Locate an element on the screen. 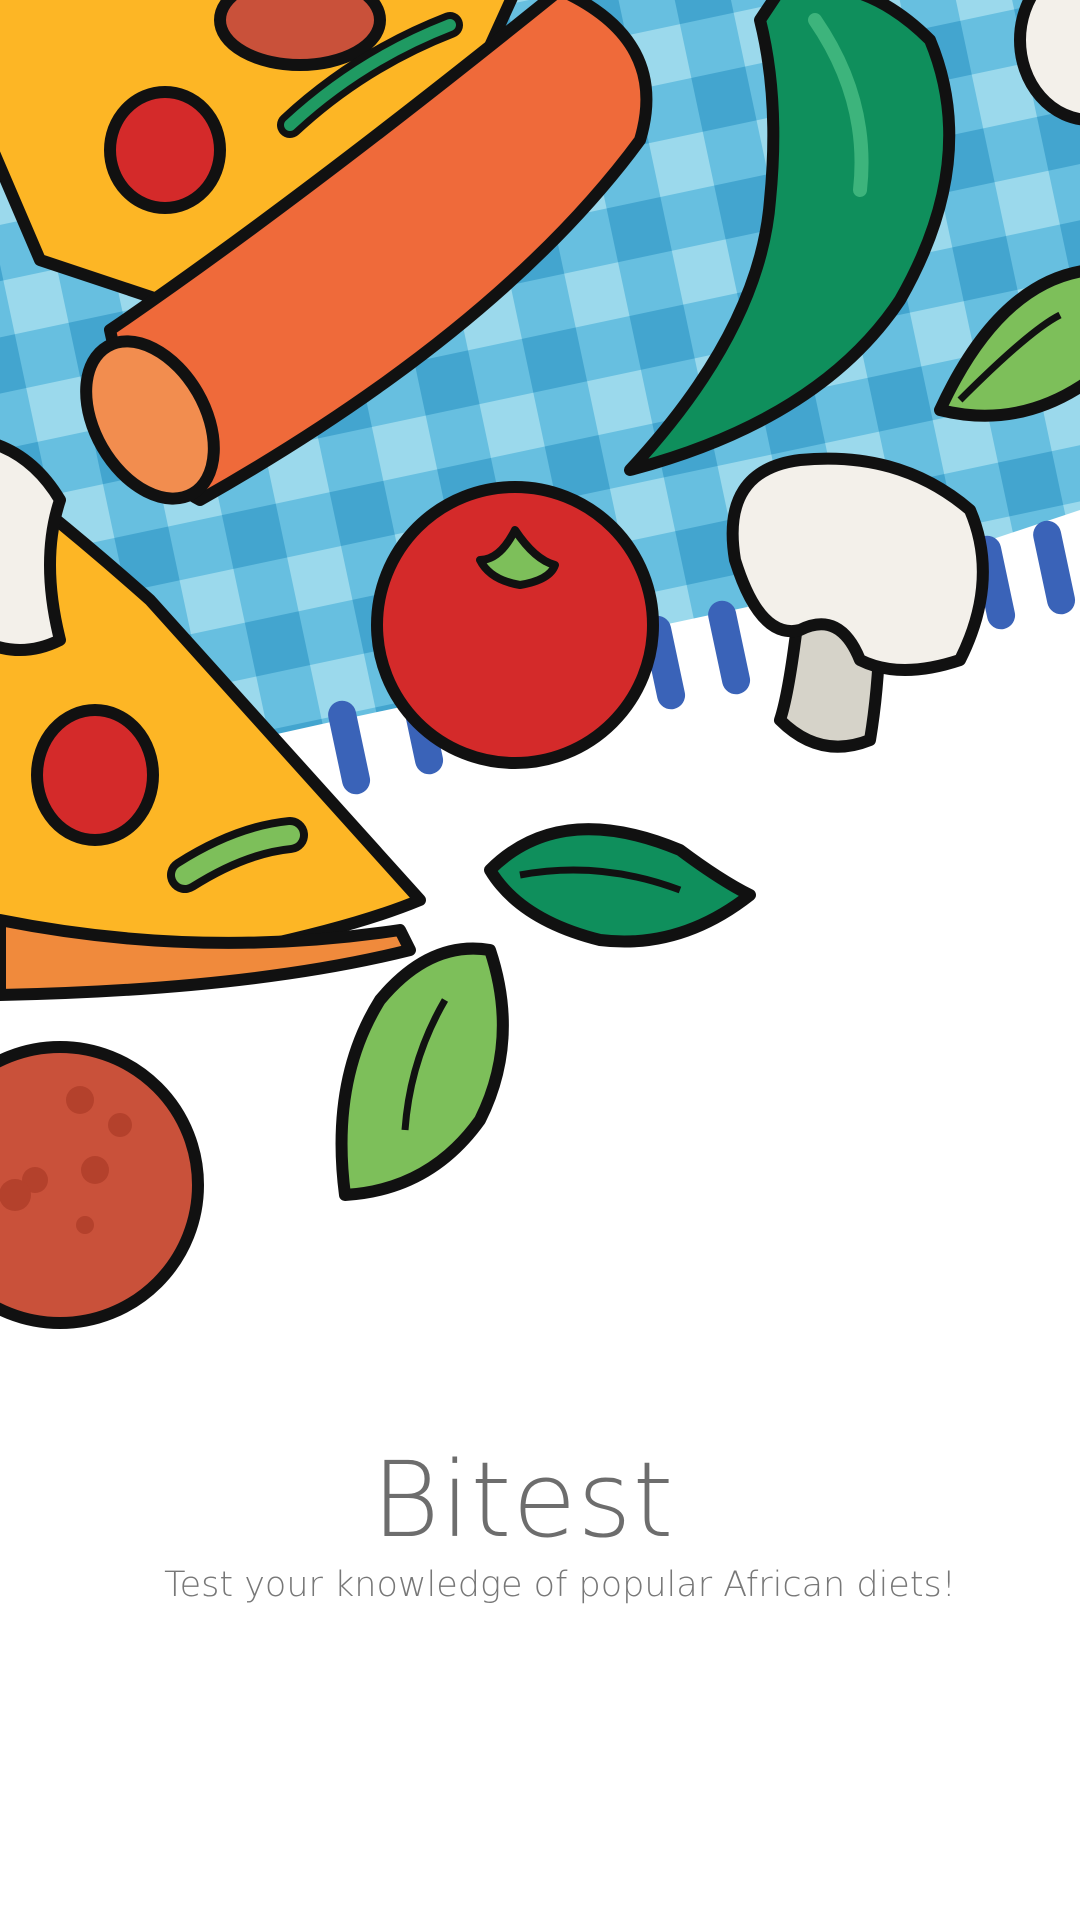  app-title: Bitest is located at coordinates (523, 1500).